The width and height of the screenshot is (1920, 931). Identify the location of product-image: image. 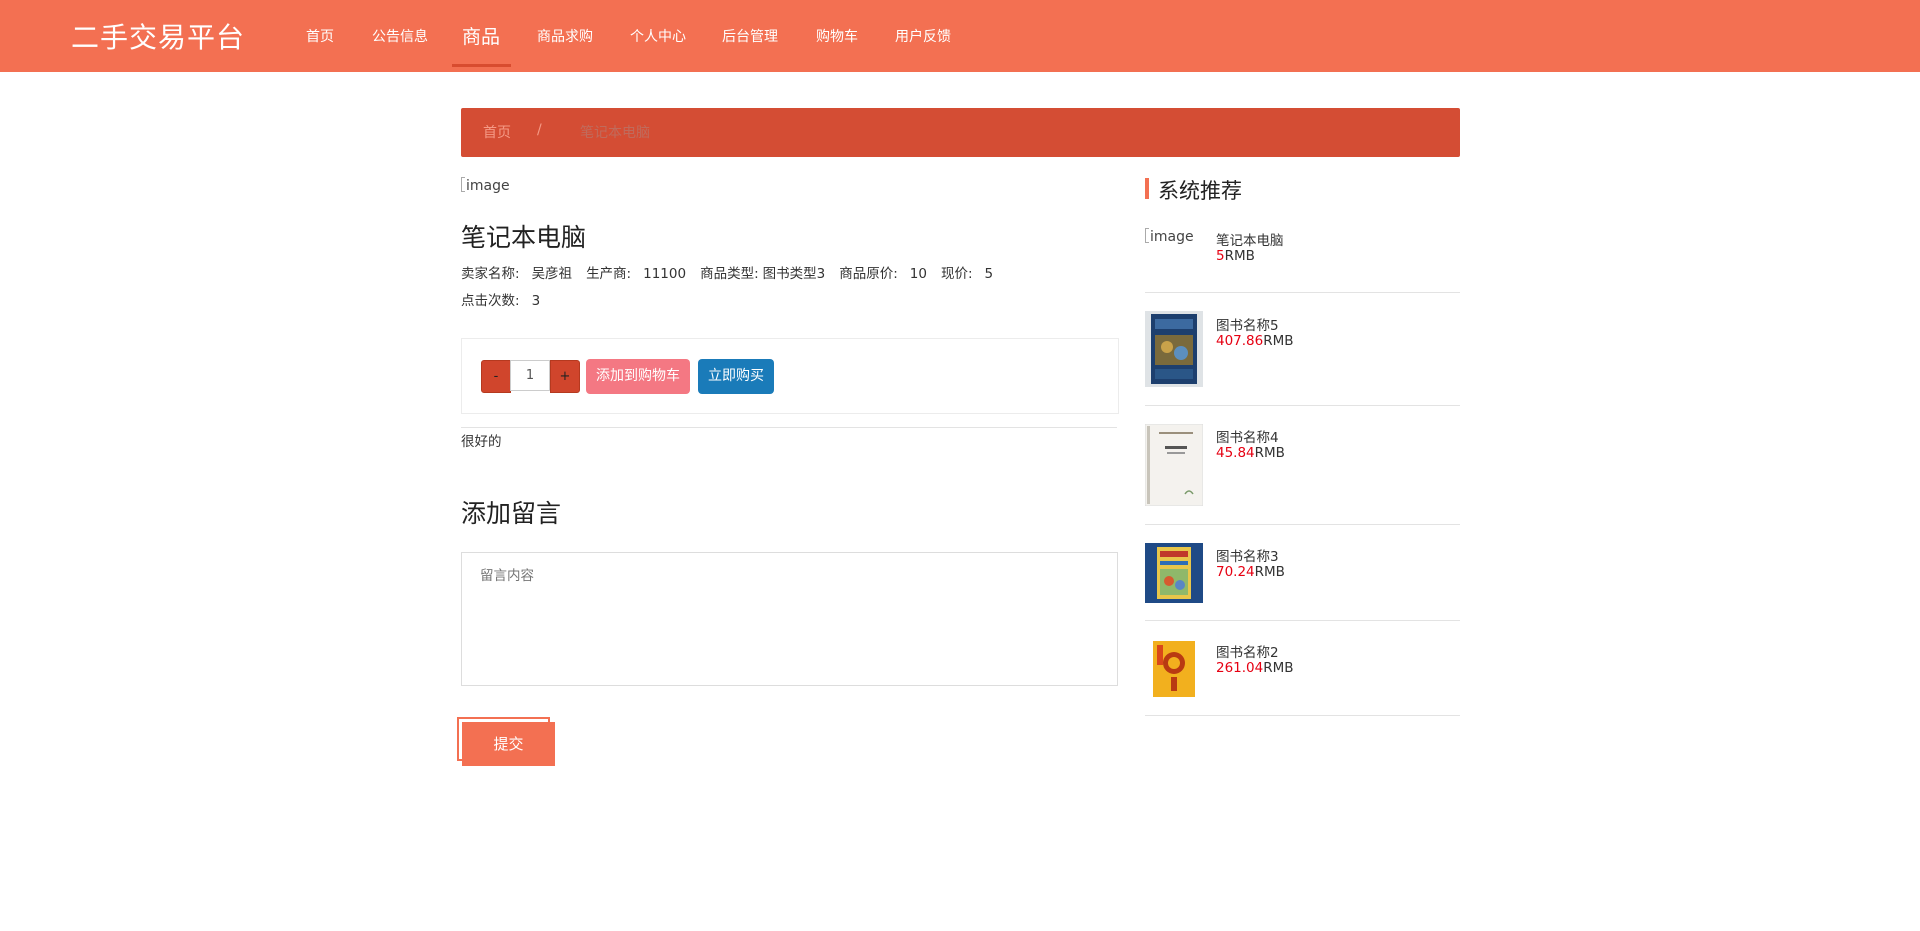
(485, 185).